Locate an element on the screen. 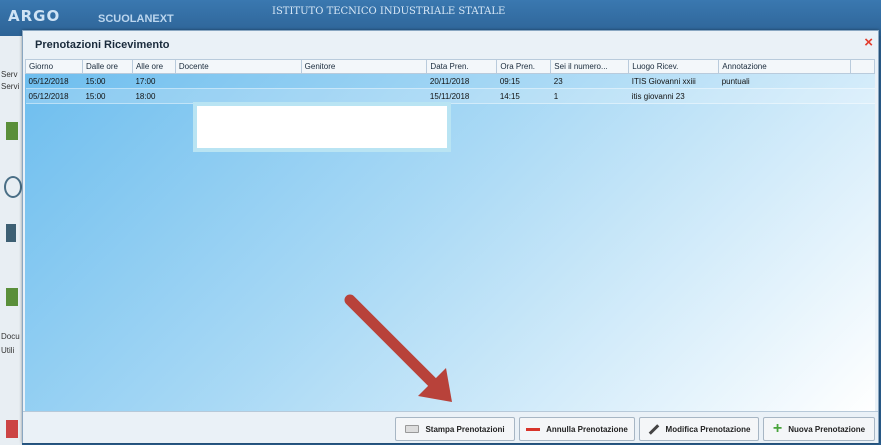 The width and height of the screenshot is (881, 445). sidebar-circle-icon is located at coordinates (13, 187).